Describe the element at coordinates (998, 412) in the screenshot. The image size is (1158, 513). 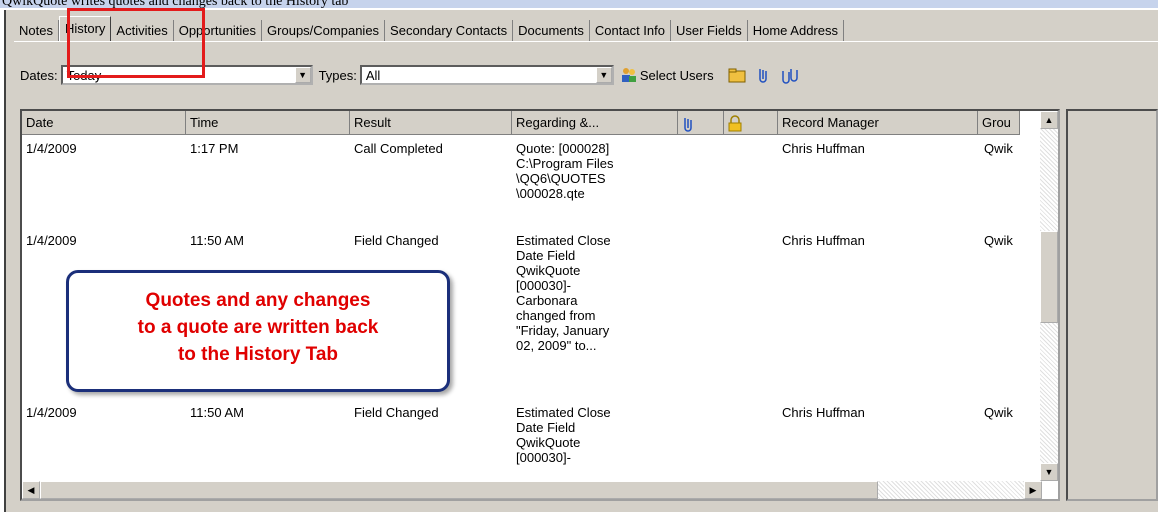
I see `row3-group: Qwik` at that location.